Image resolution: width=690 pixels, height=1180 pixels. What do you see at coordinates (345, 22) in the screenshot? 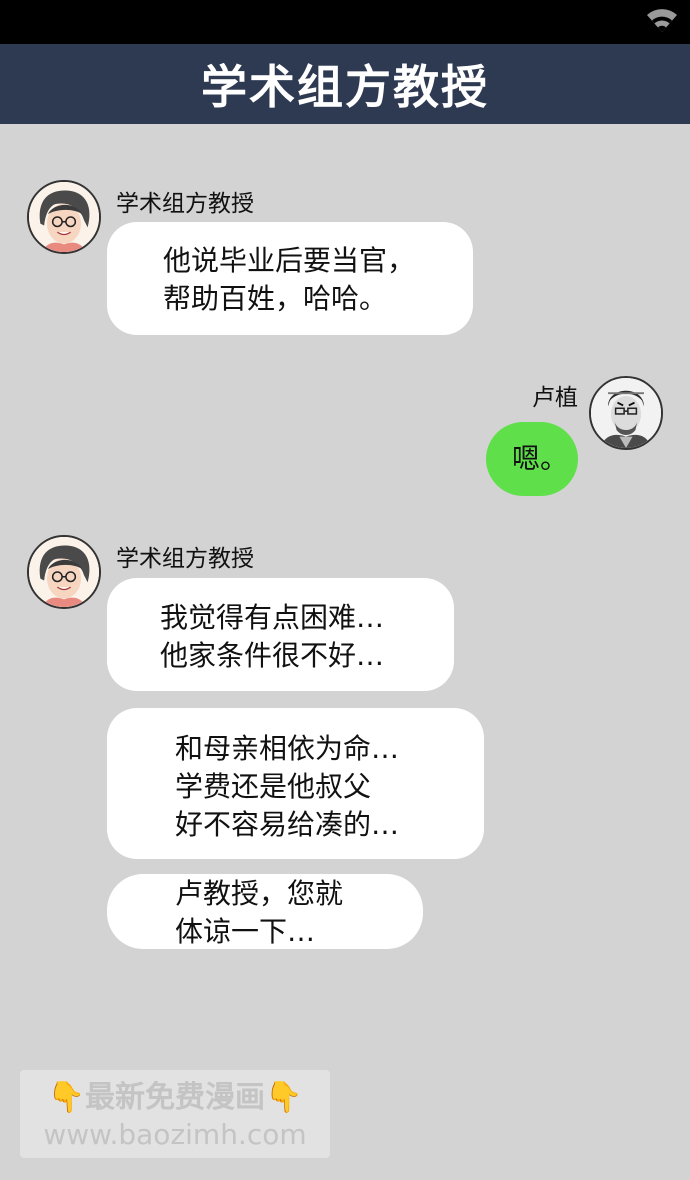
I see `status-bar` at bounding box center [345, 22].